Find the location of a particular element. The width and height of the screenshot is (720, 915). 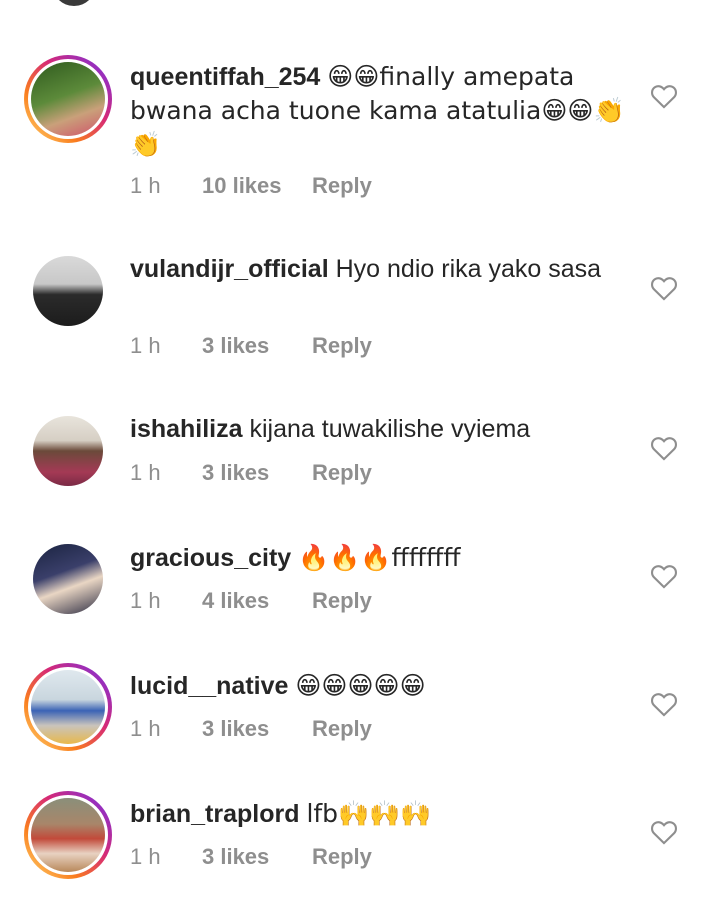

comment-username: vulandijr_official is located at coordinates (229, 269).